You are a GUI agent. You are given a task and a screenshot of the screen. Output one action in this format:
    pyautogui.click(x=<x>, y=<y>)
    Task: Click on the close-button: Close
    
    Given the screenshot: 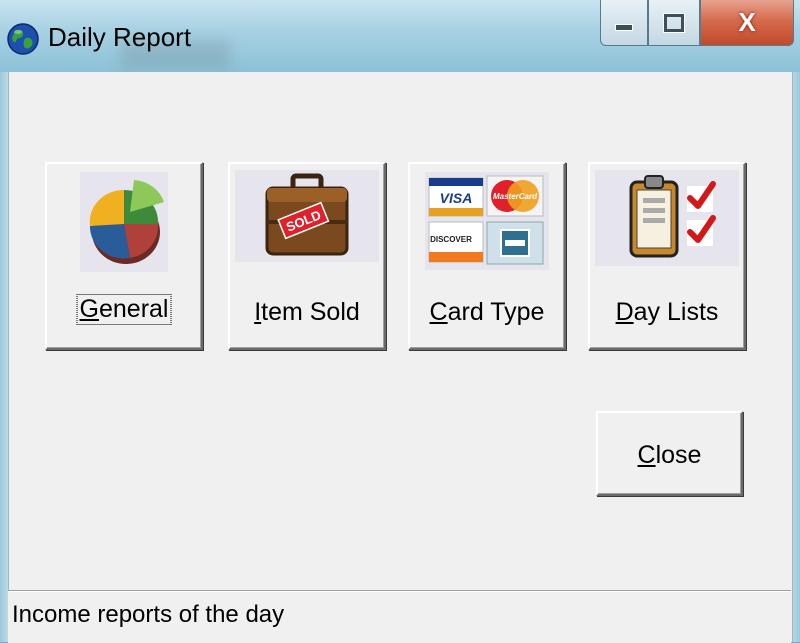 What is the action you would take?
    pyautogui.click(x=669, y=453)
    